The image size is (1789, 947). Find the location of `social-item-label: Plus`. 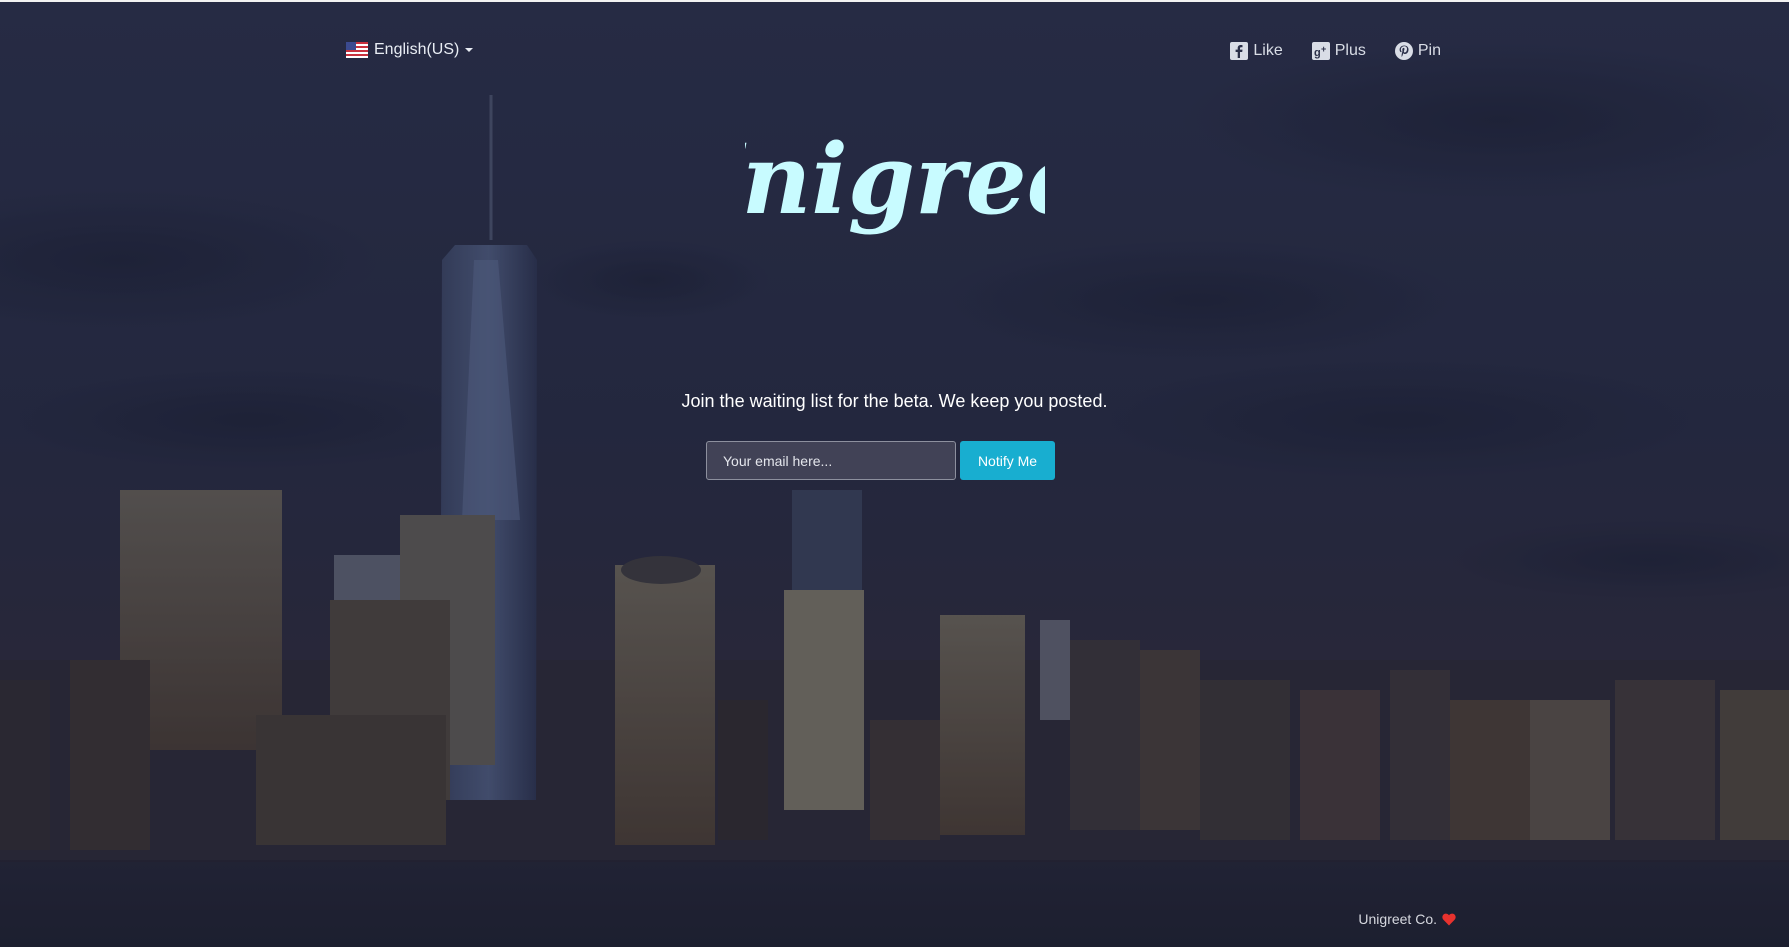

social-item-label: Plus is located at coordinates (1350, 50).